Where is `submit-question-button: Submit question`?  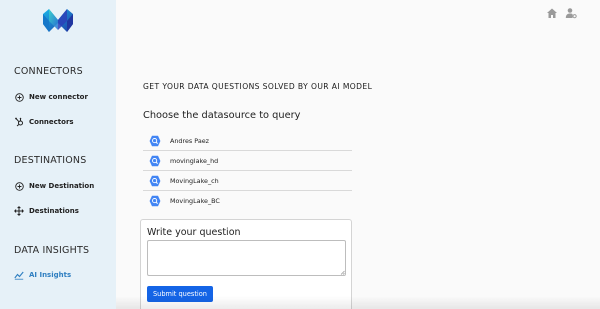 submit-question-button: Submit question is located at coordinates (180, 294).